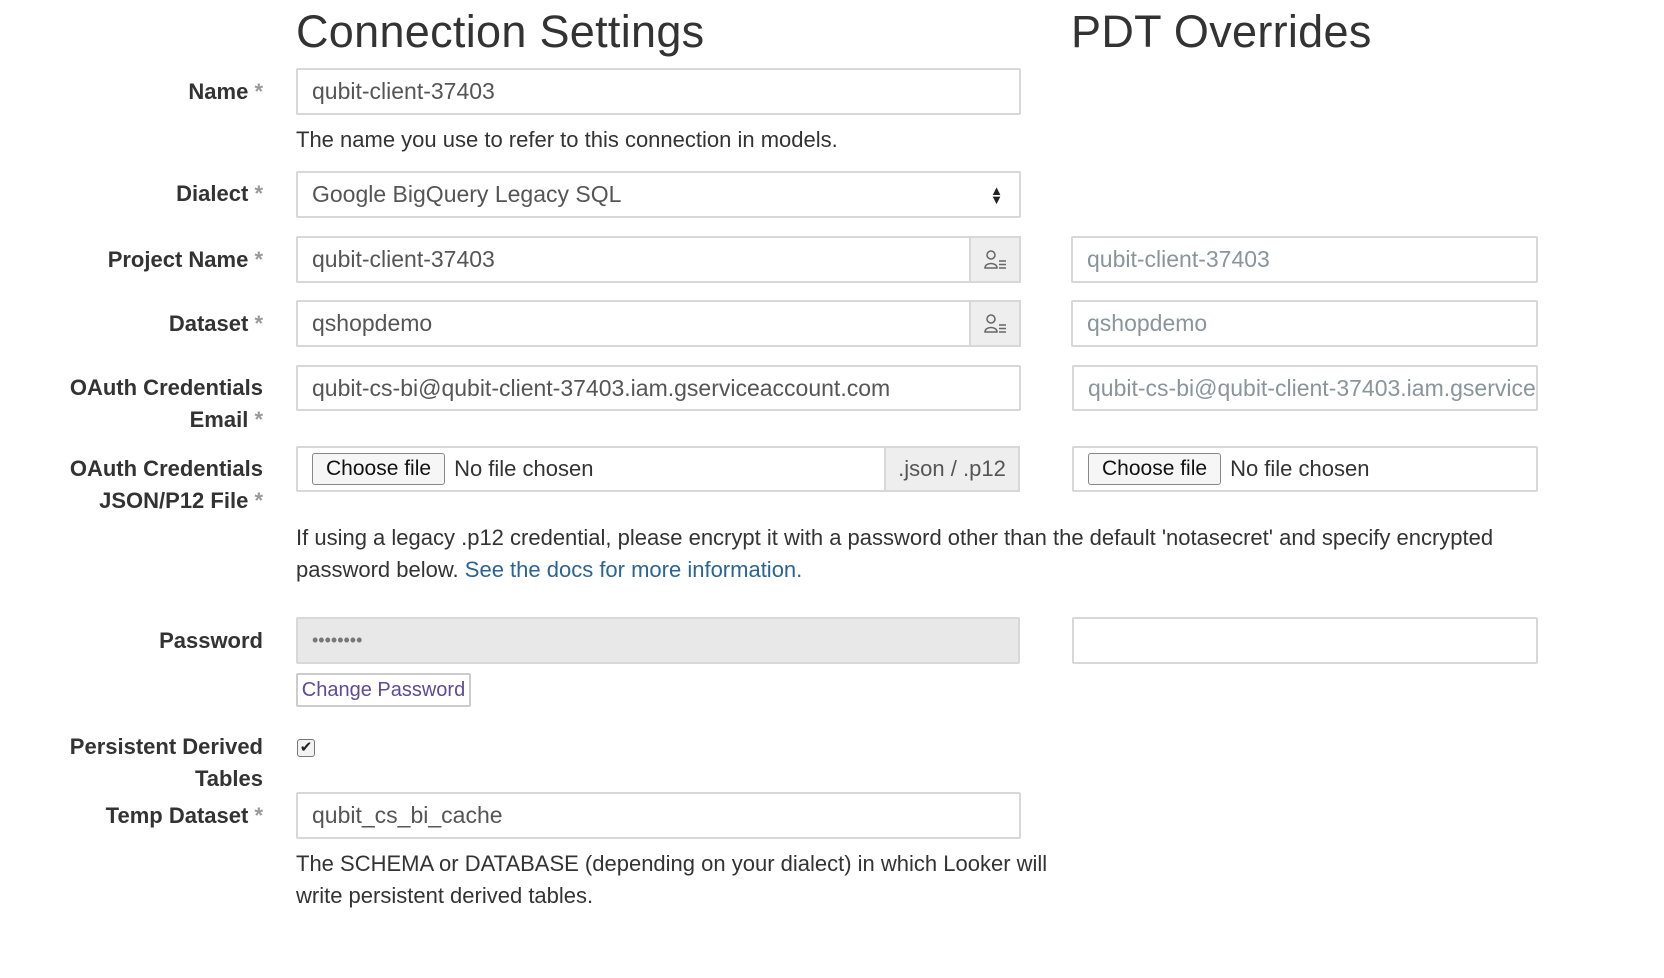  Describe the element at coordinates (1155, 469) in the screenshot. I see `pdt-choose-file-button: Choose file` at that location.